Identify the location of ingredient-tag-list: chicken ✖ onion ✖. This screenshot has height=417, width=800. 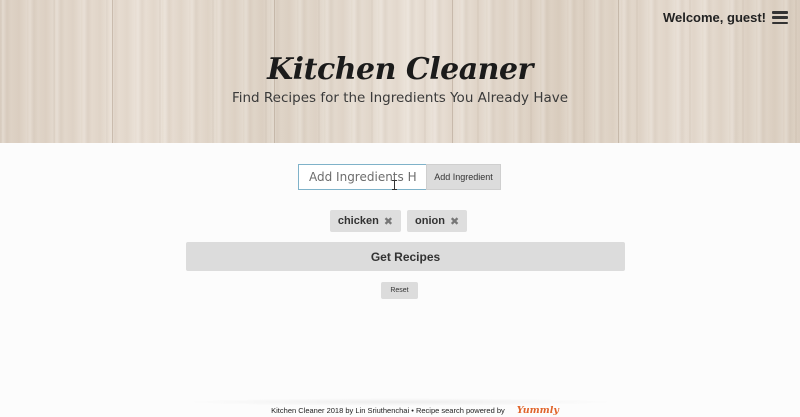
(400, 221).